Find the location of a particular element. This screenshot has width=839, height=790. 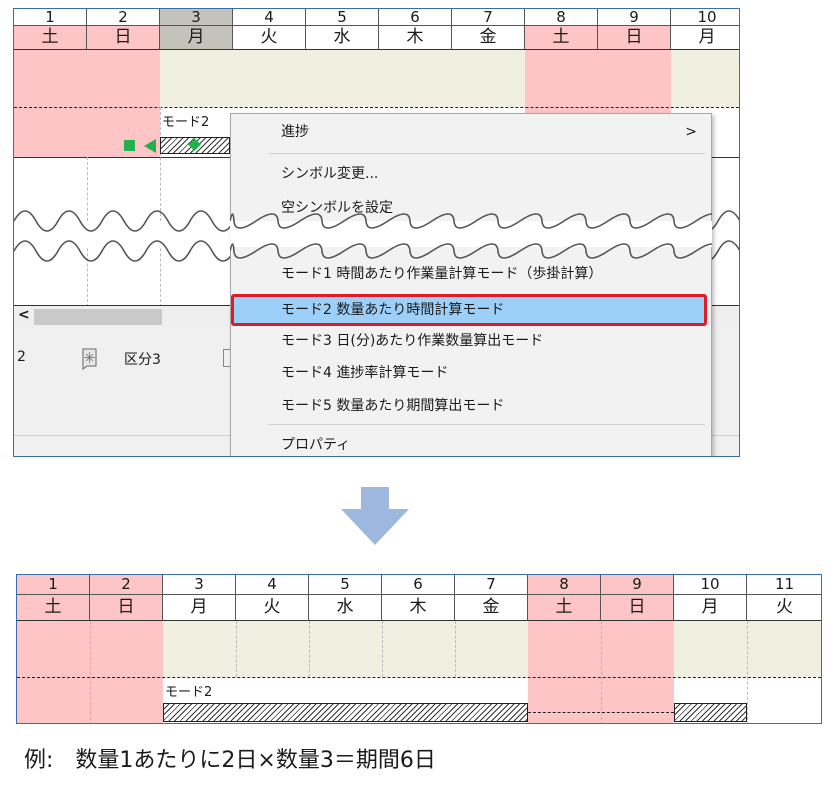

row-index: 2 is located at coordinates (21, 357).